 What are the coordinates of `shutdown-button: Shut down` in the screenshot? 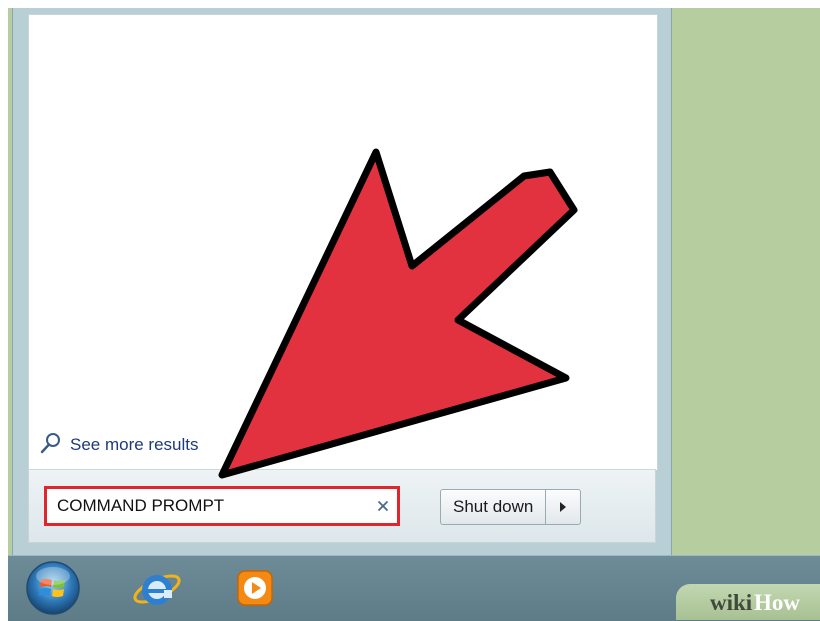 It's located at (494, 507).